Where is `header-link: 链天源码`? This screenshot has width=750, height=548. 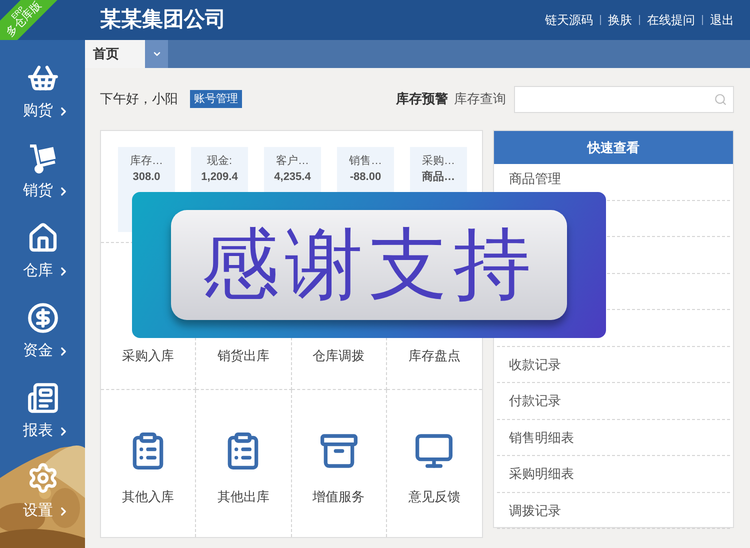
header-link: 链天源码 is located at coordinates (569, 20).